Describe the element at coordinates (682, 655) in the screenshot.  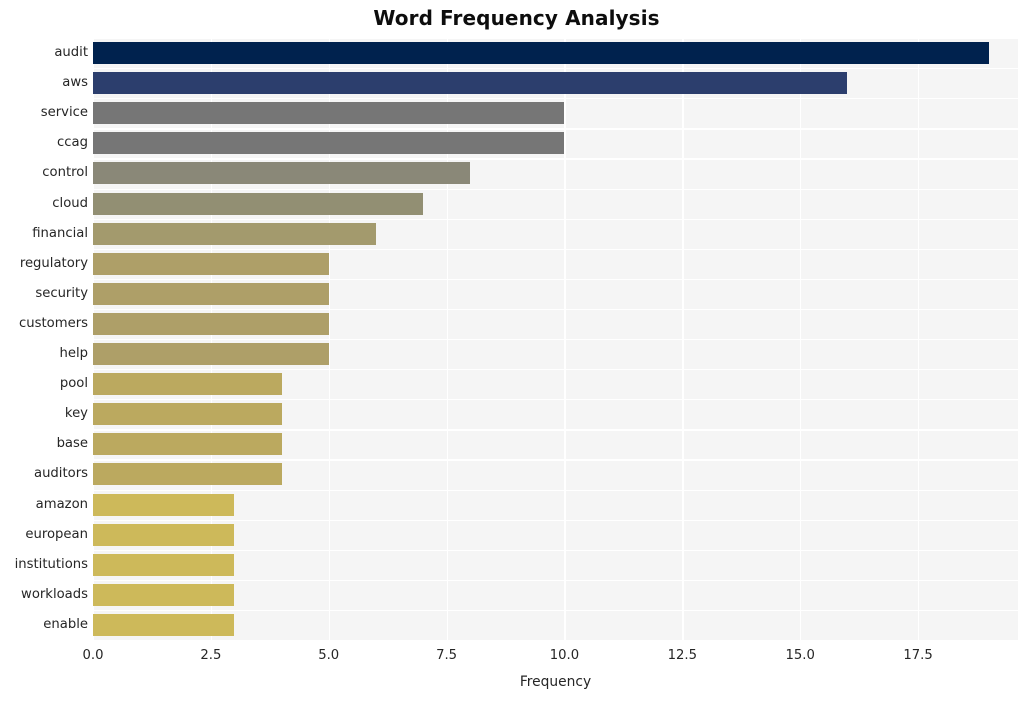
I see `x-axis-tick-label: 12.5` at that location.